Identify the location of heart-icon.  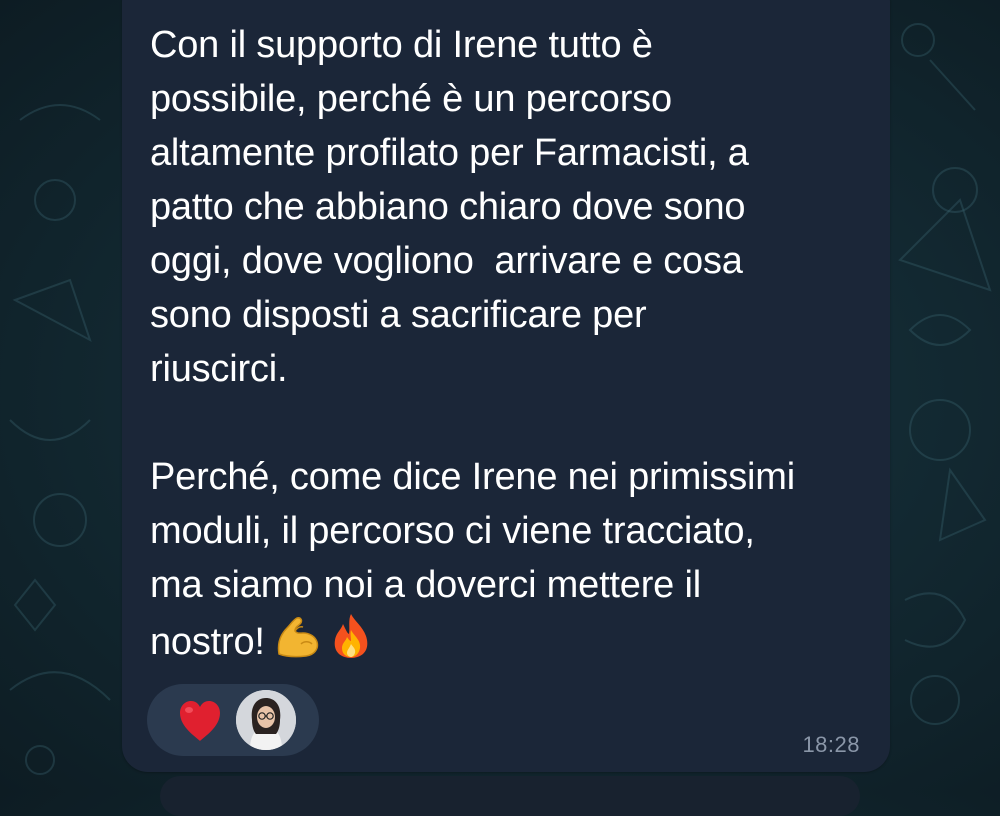
(200, 721).